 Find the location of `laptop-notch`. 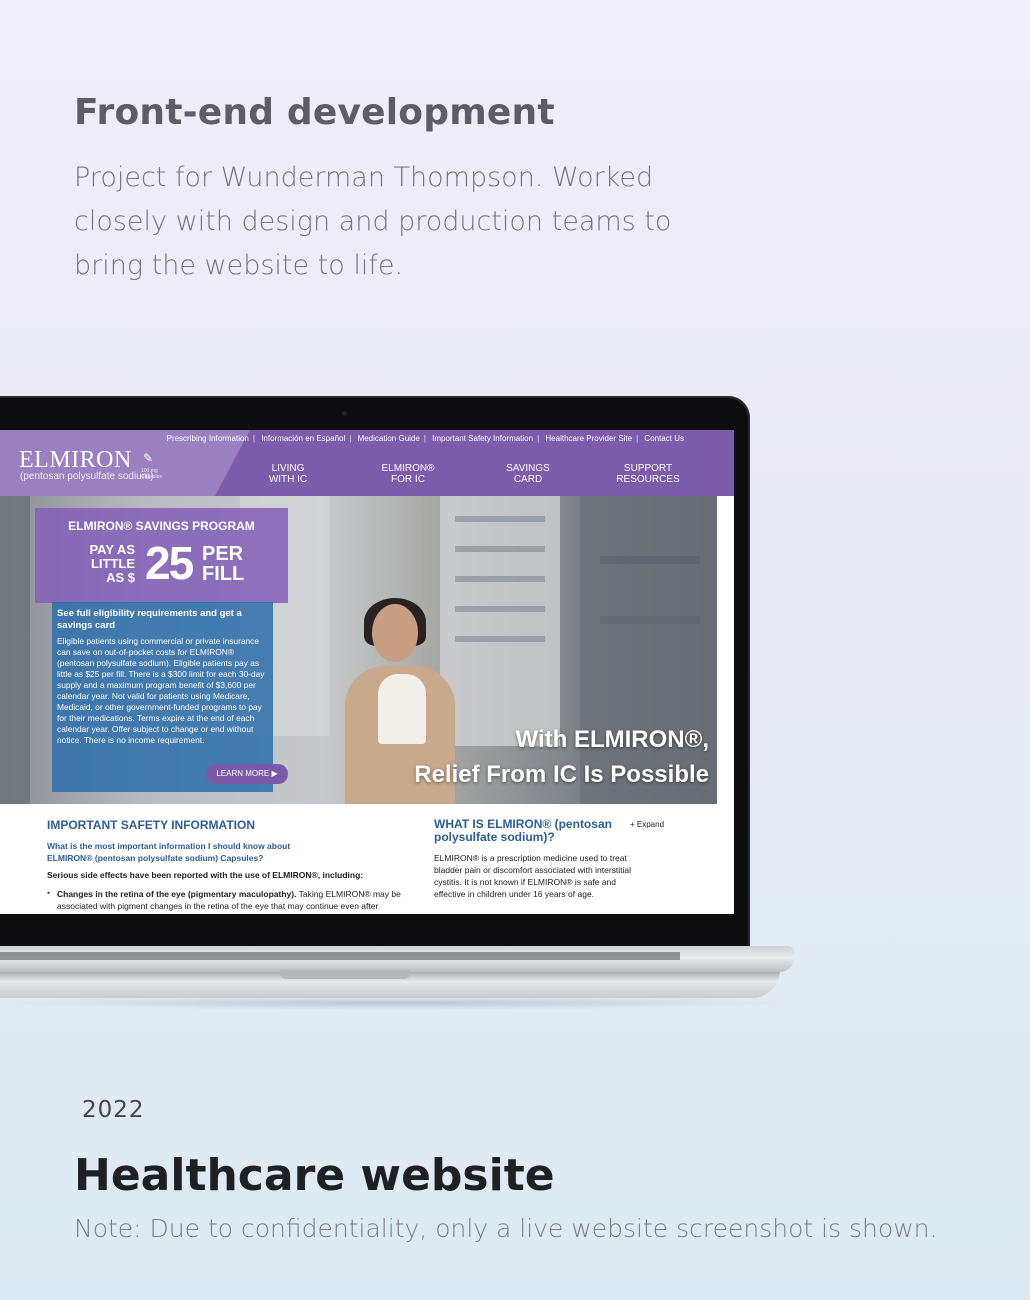

laptop-notch is located at coordinates (345, 974).